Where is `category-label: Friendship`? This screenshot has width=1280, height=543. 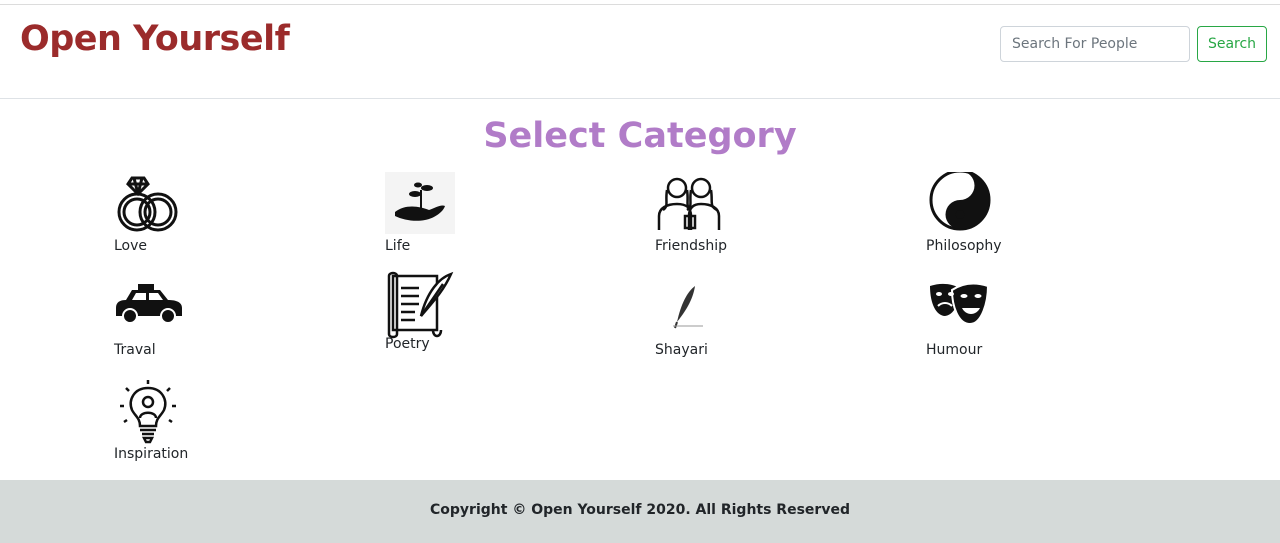 category-label: Friendship is located at coordinates (691, 246).